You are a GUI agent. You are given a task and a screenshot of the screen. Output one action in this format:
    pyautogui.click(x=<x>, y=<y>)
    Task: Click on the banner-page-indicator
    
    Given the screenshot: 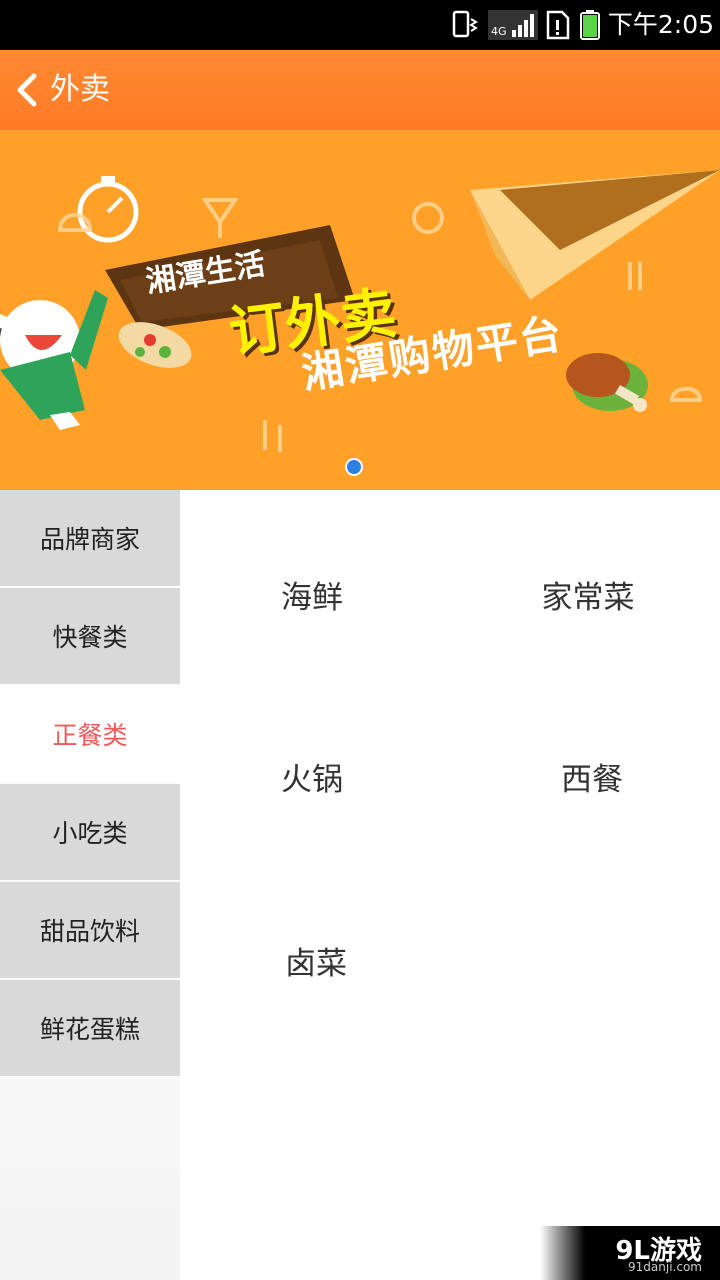 What is the action you would take?
    pyautogui.click(x=354, y=467)
    